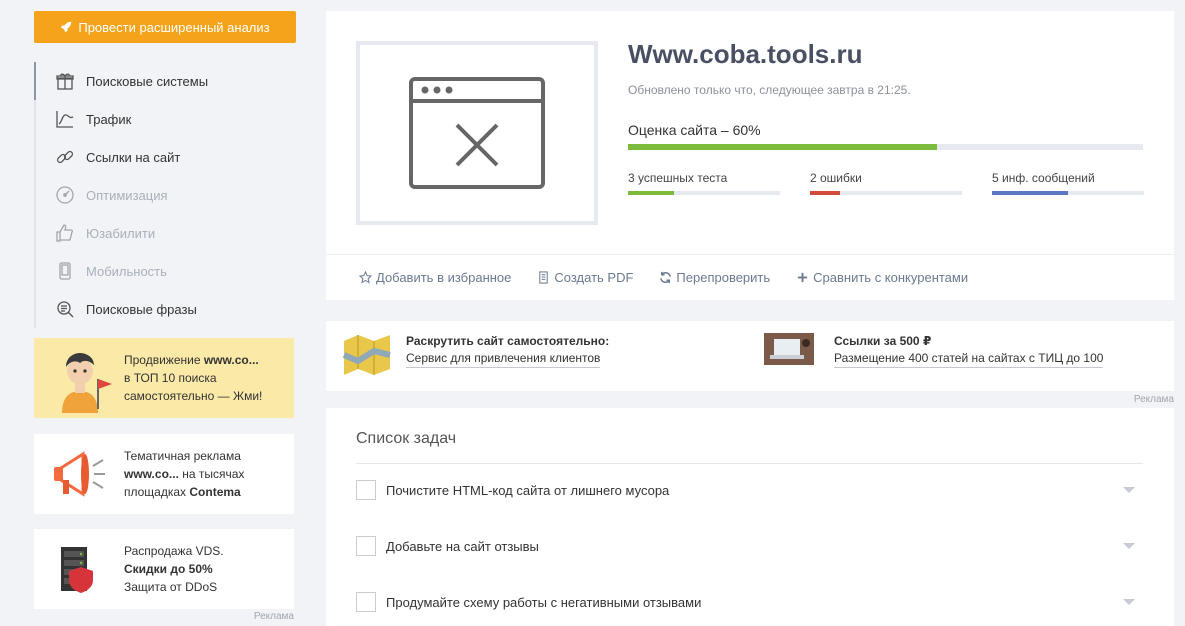 Image resolution: width=1185 pixels, height=626 pixels. I want to click on ad-promotion-line3: самостоятельно — Жми!, so click(193, 396).